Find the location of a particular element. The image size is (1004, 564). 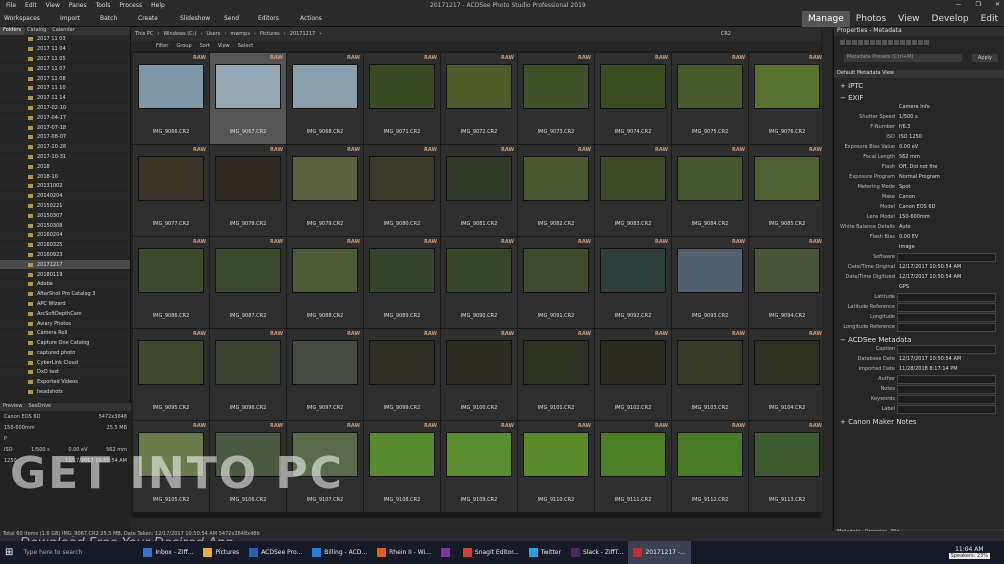

tab-calendar: Calendar is located at coordinates (63, 31).